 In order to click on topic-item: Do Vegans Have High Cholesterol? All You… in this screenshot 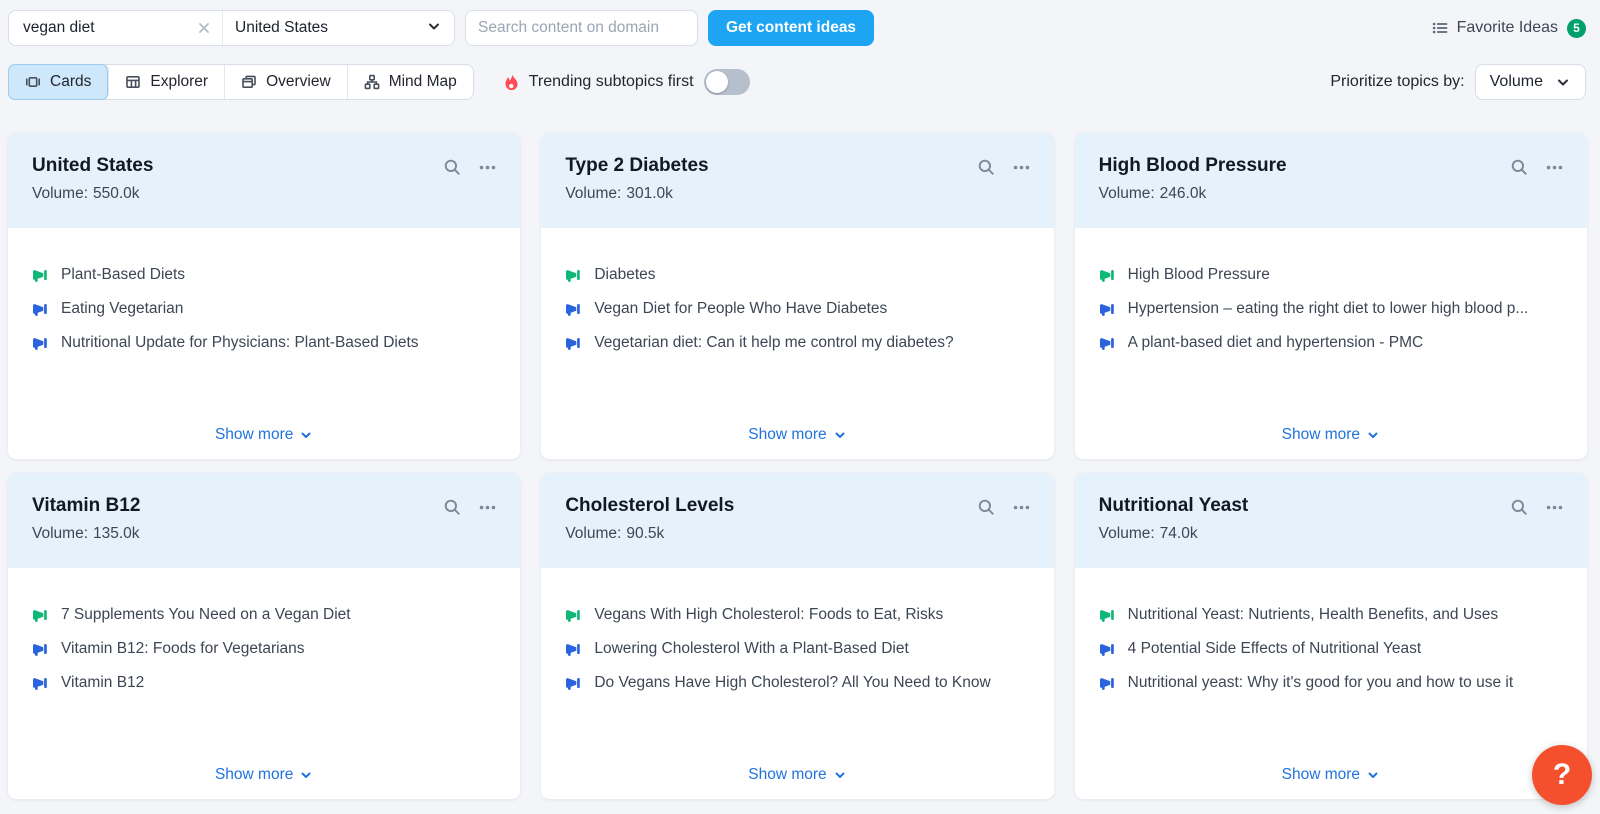, I will do `click(797, 682)`.